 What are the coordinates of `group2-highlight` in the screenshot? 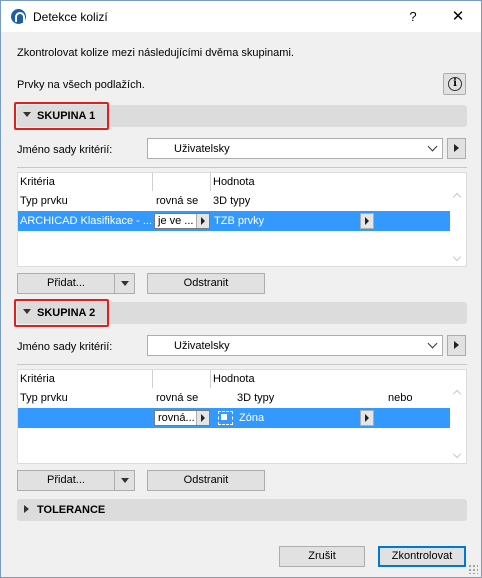 It's located at (61, 313).